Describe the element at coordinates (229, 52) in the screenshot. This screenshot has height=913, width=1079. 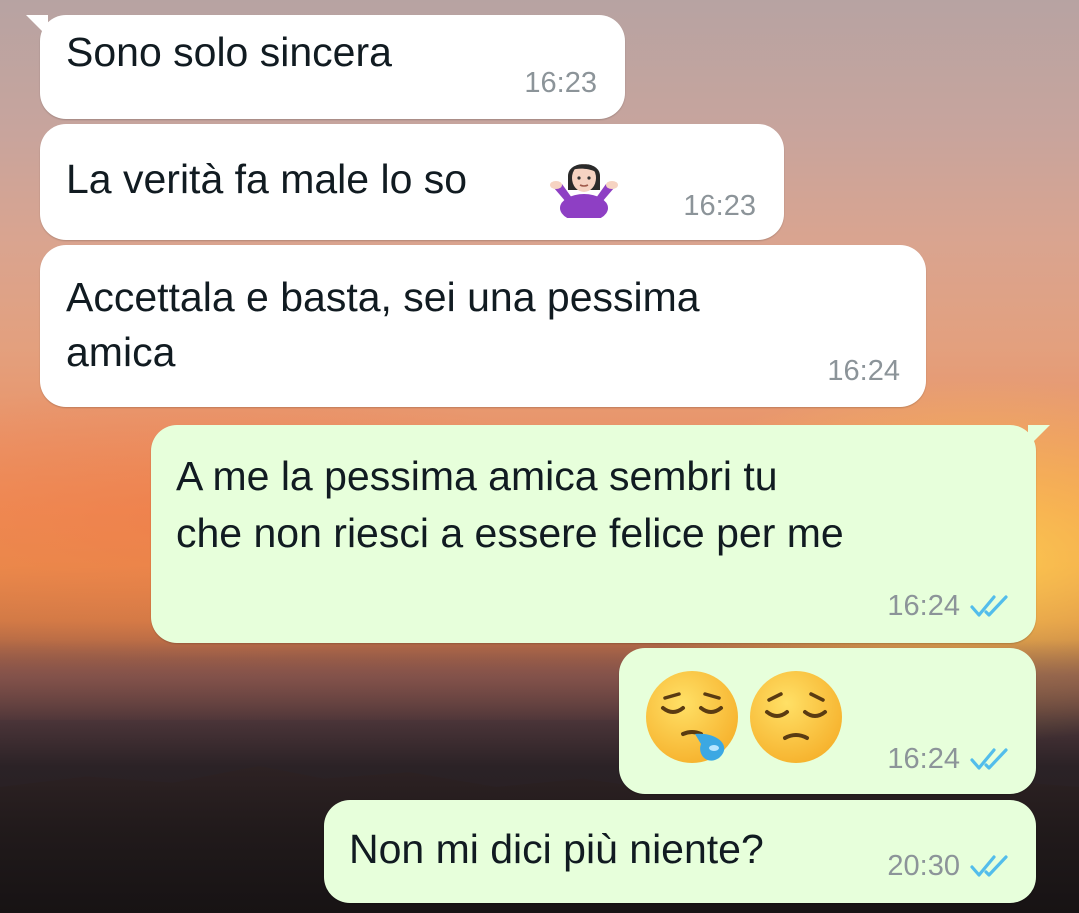
I see `message-text: Sono solo sincera` at that location.